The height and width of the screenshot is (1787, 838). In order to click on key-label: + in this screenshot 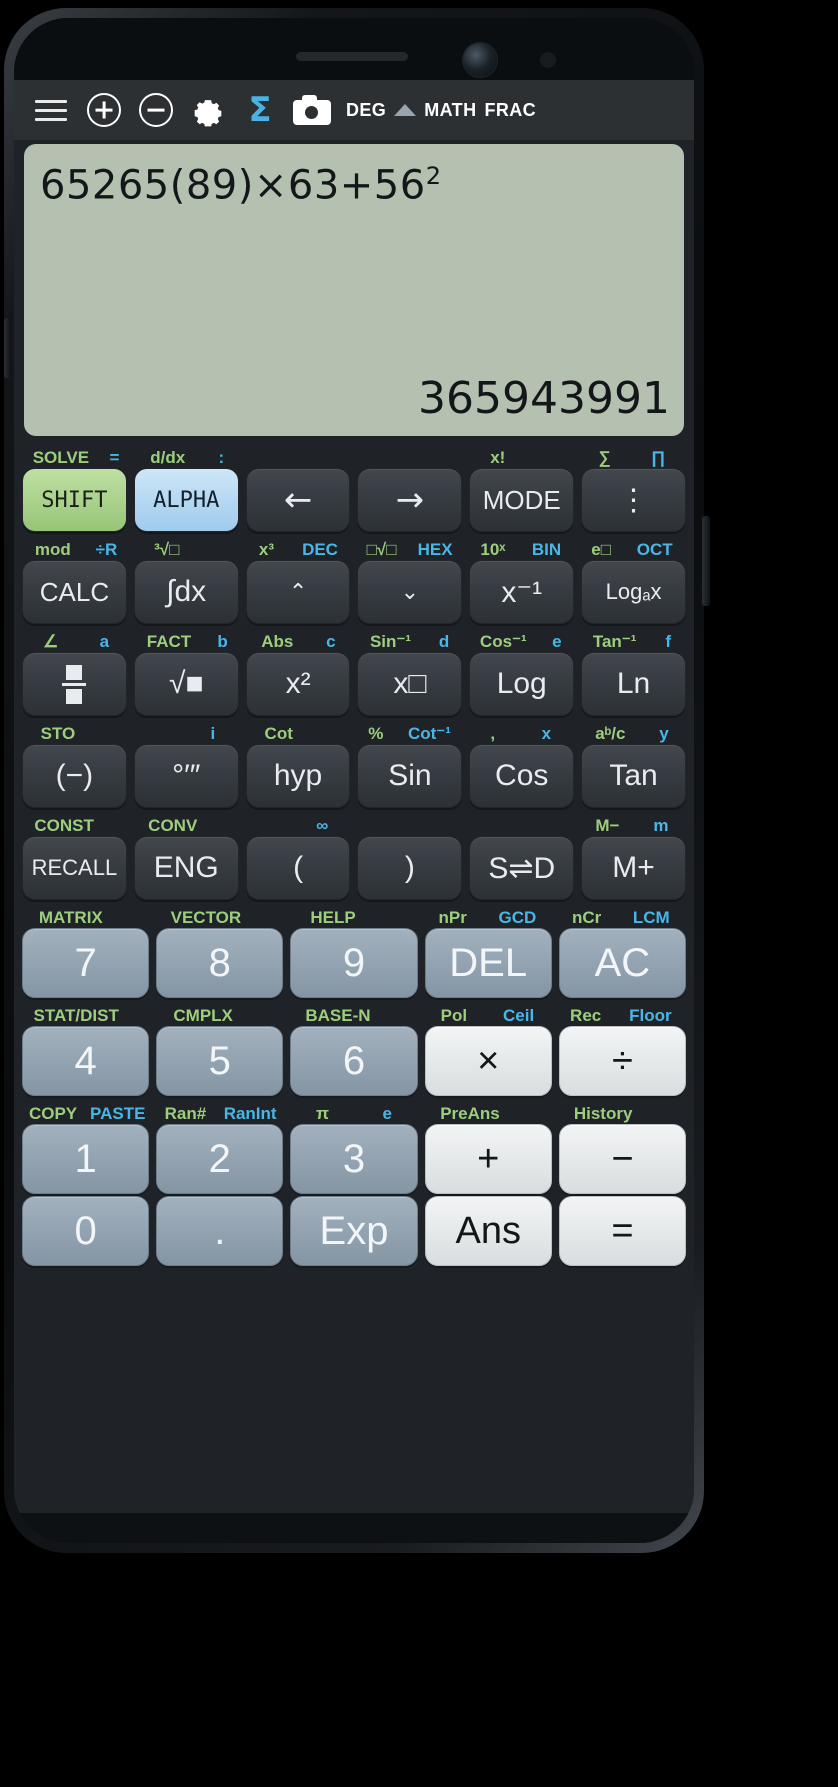, I will do `click(488, 1158)`.